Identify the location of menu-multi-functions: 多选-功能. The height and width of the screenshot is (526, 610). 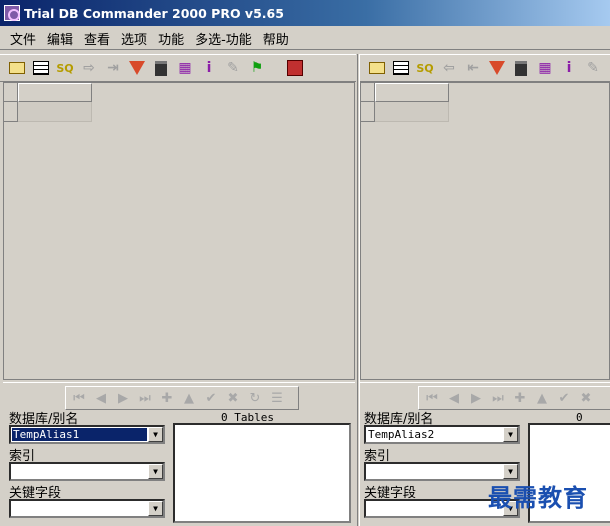
(225, 38).